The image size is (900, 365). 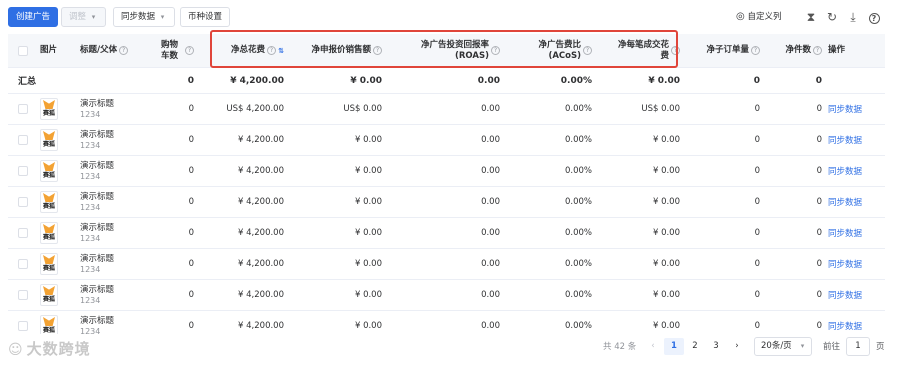 I want to click on col-units: 净件数?, so click(x=797, y=50).